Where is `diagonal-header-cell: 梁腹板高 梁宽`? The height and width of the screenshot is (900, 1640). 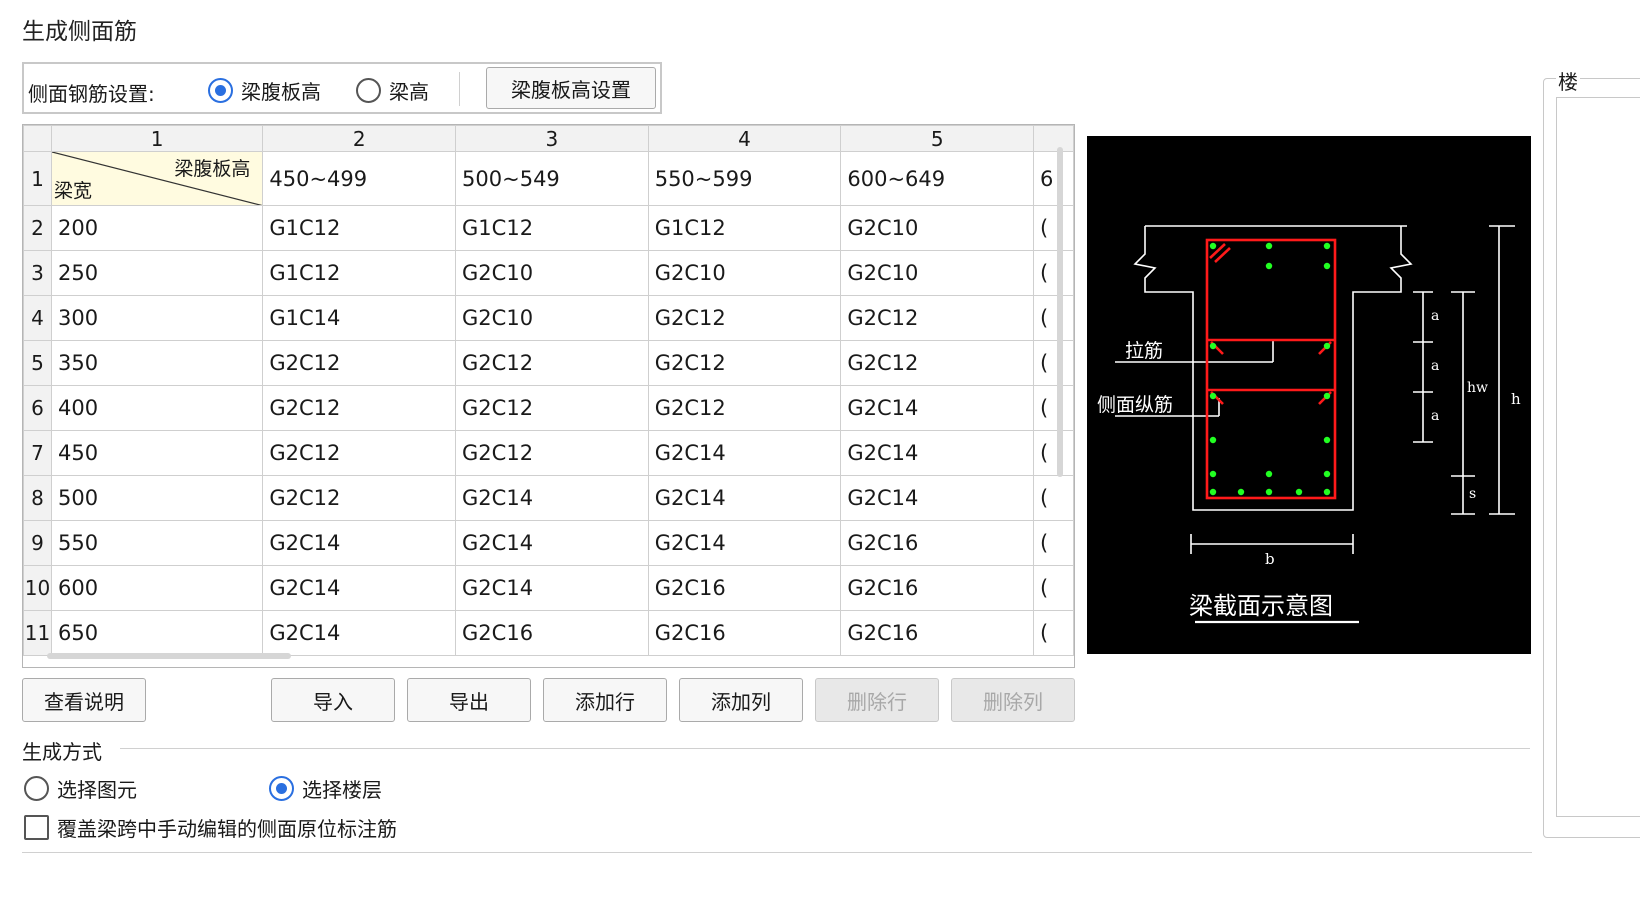
diagonal-header-cell: 梁腹板高 梁宽 is located at coordinates (157, 178).